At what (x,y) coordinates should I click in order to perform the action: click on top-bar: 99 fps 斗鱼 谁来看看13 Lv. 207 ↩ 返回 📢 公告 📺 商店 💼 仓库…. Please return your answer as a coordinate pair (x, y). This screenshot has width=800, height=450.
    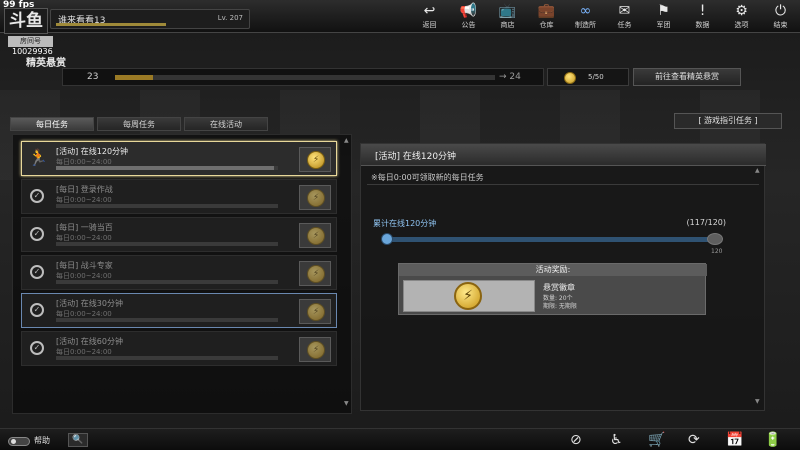
    Looking at the image, I should click on (400, 17).